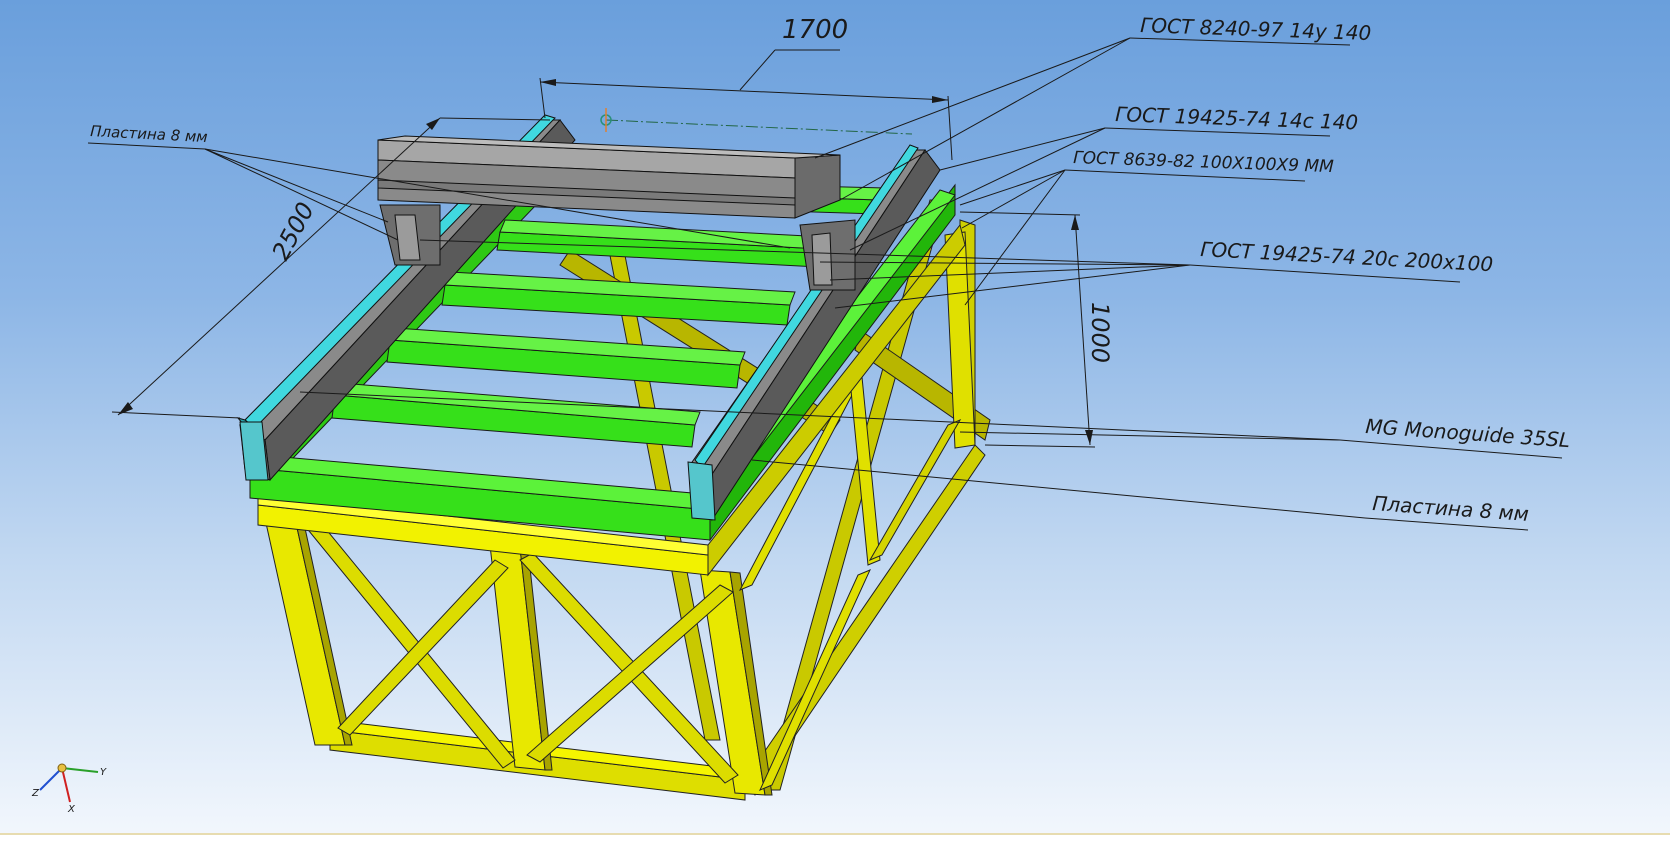  Describe the element at coordinates (1204, 162) in the screenshot. I see `callout-angle: ГОСТ 8639-82 100X100X9 ММ` at that location.